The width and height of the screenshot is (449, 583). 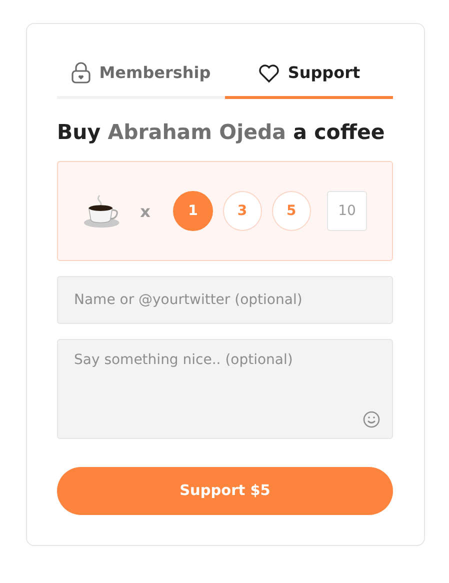 I want to click on custom-quantity-field: 10, so click(x=347, y=211).